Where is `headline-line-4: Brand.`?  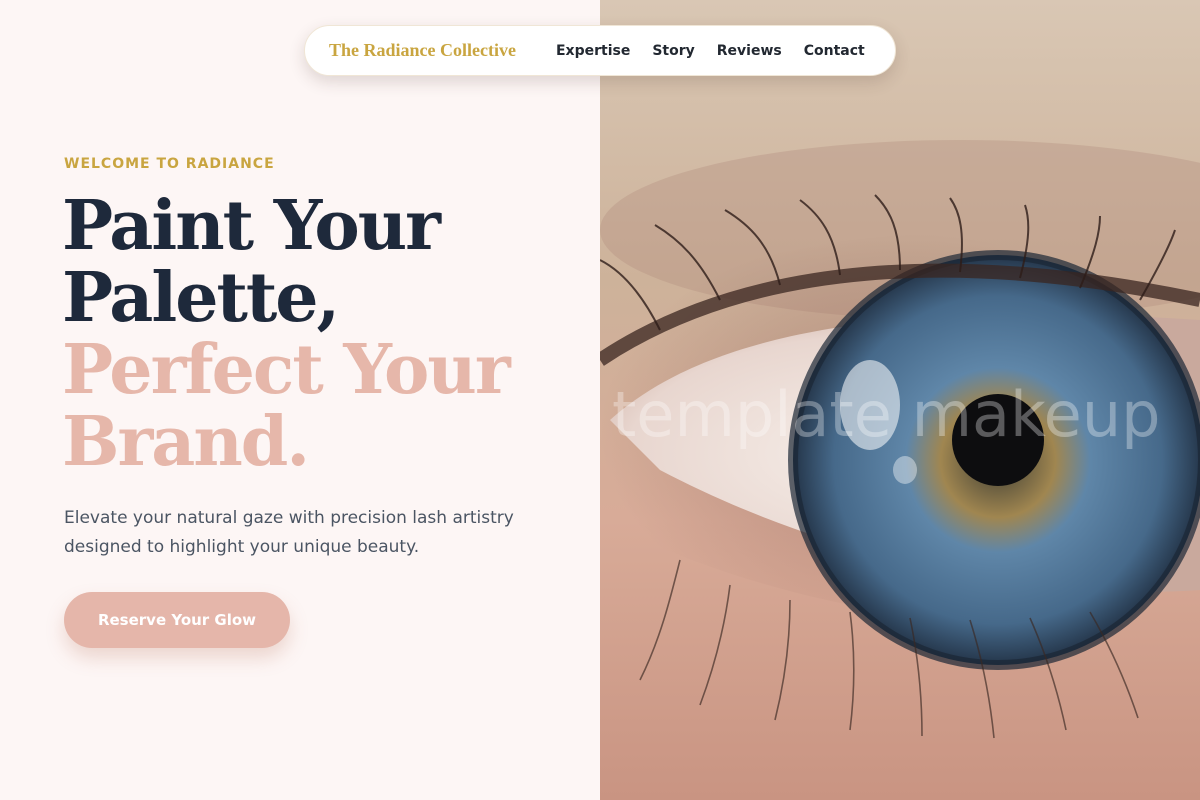
headline-line-4: Brand. is located at coordinates (186, 442).